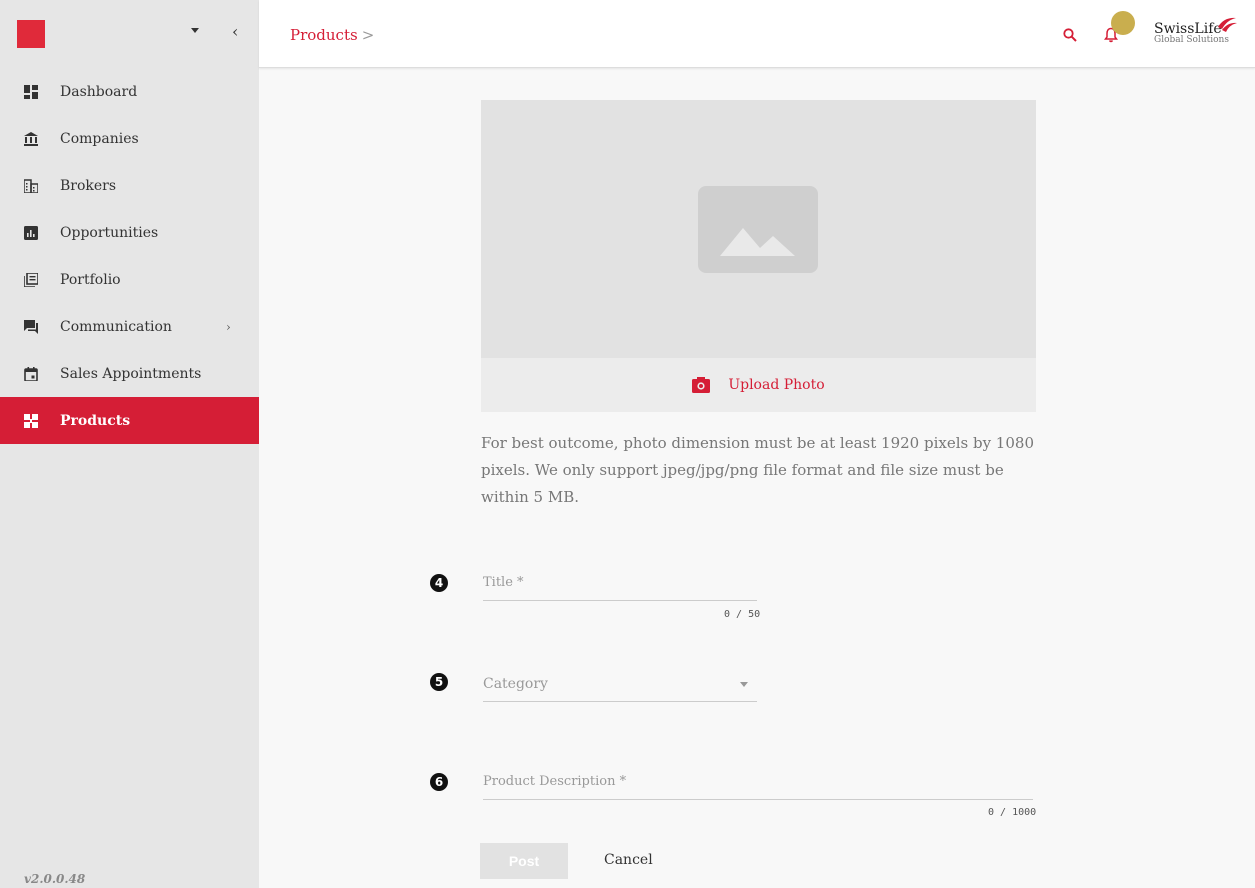 This screenshot has width=1255, height=888. I want to click on sidebar-item-label: Portfolio, so click(90, 279).